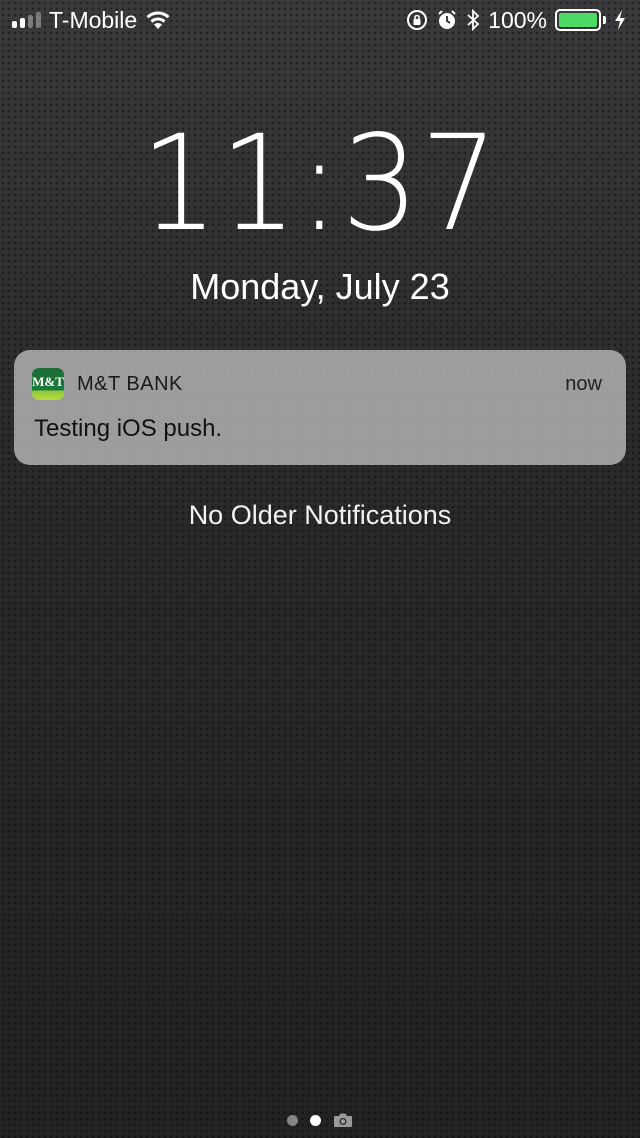  What do you see at coordinates (417, 20) in the screenshot?
I see `rotation-lock-icon` at bounding box center [417, 20].